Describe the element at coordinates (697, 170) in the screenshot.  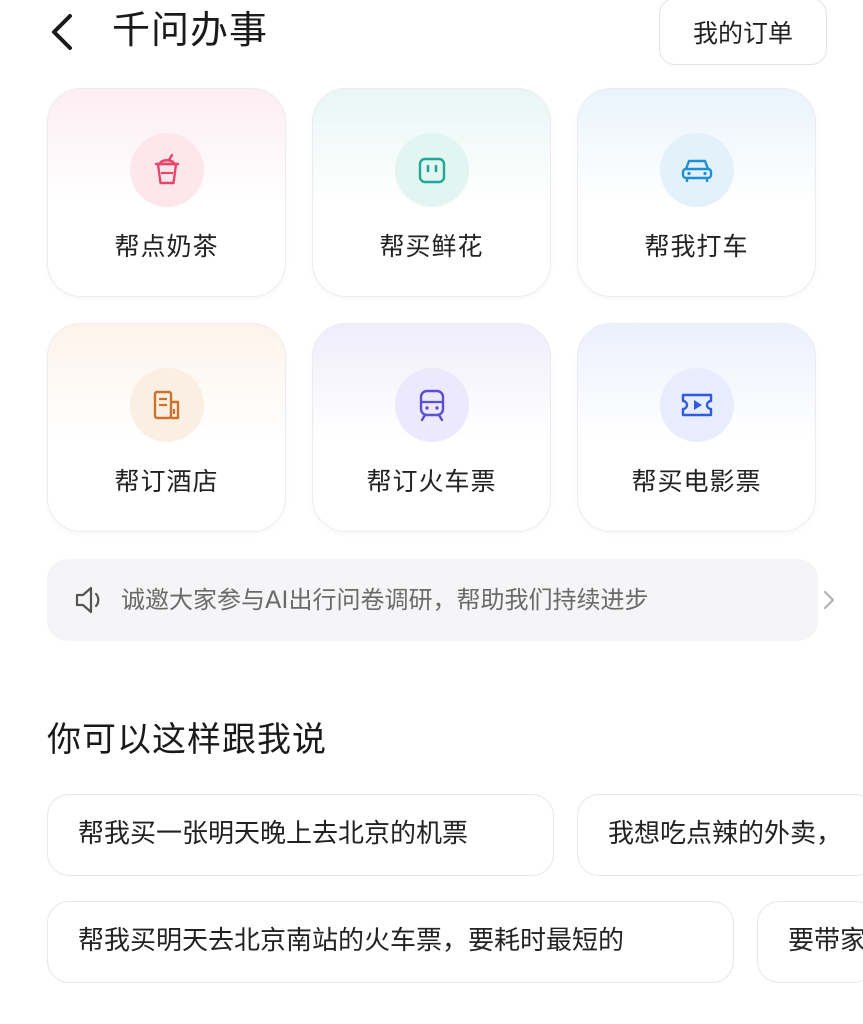
I see `car-icon` at that location.